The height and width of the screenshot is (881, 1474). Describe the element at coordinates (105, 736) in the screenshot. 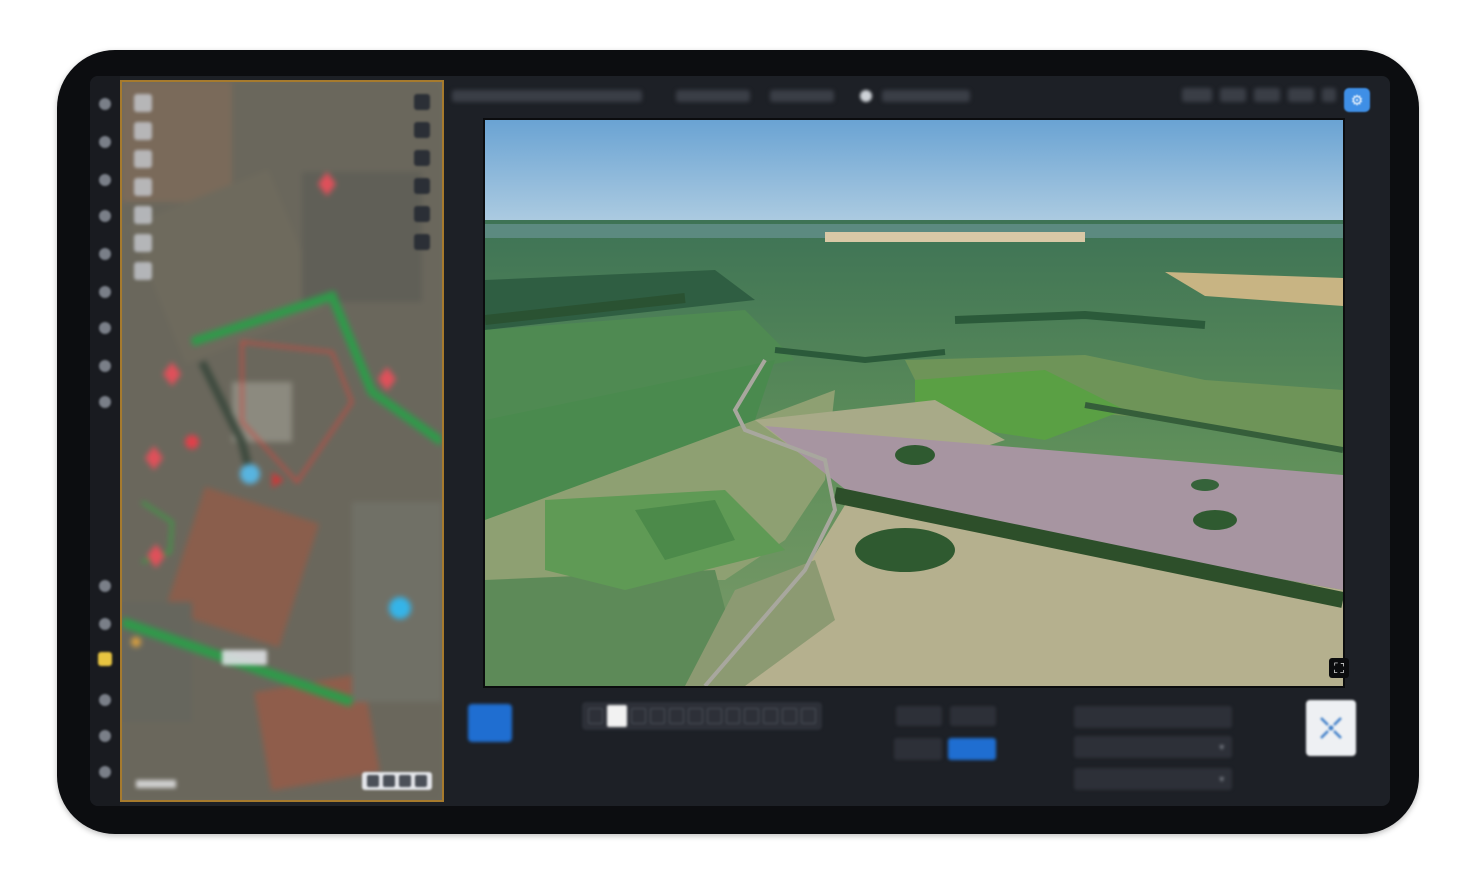

I see `list-icon` at that location.